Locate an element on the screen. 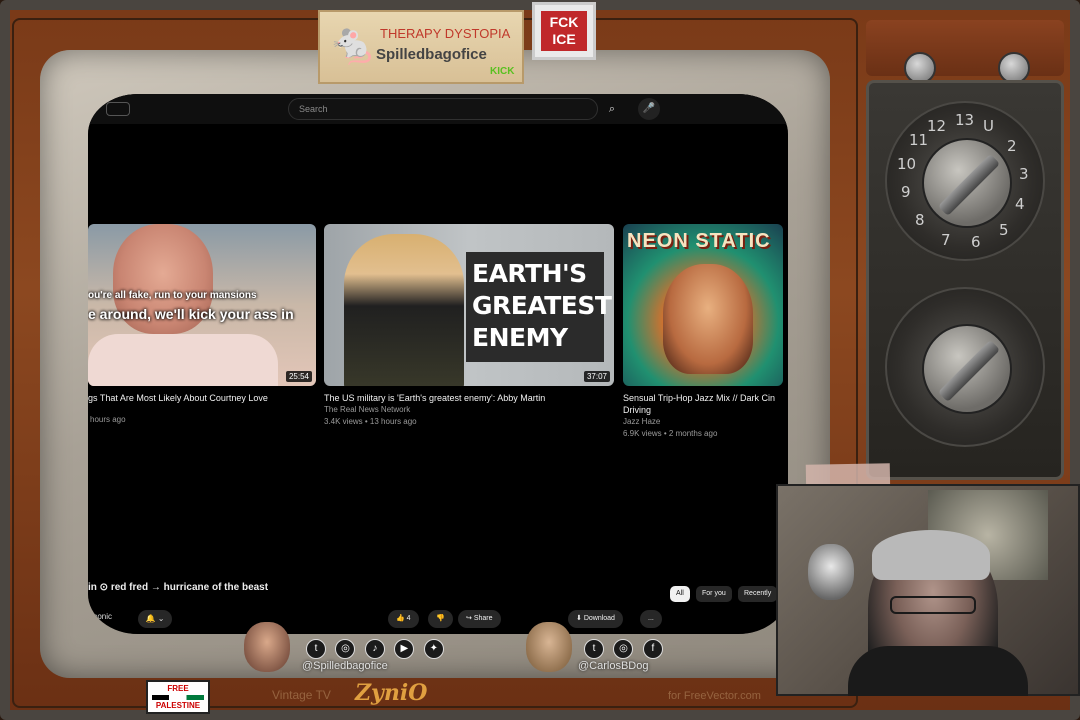  download-button: ⬇ Download is located at coordinates (595, 619).